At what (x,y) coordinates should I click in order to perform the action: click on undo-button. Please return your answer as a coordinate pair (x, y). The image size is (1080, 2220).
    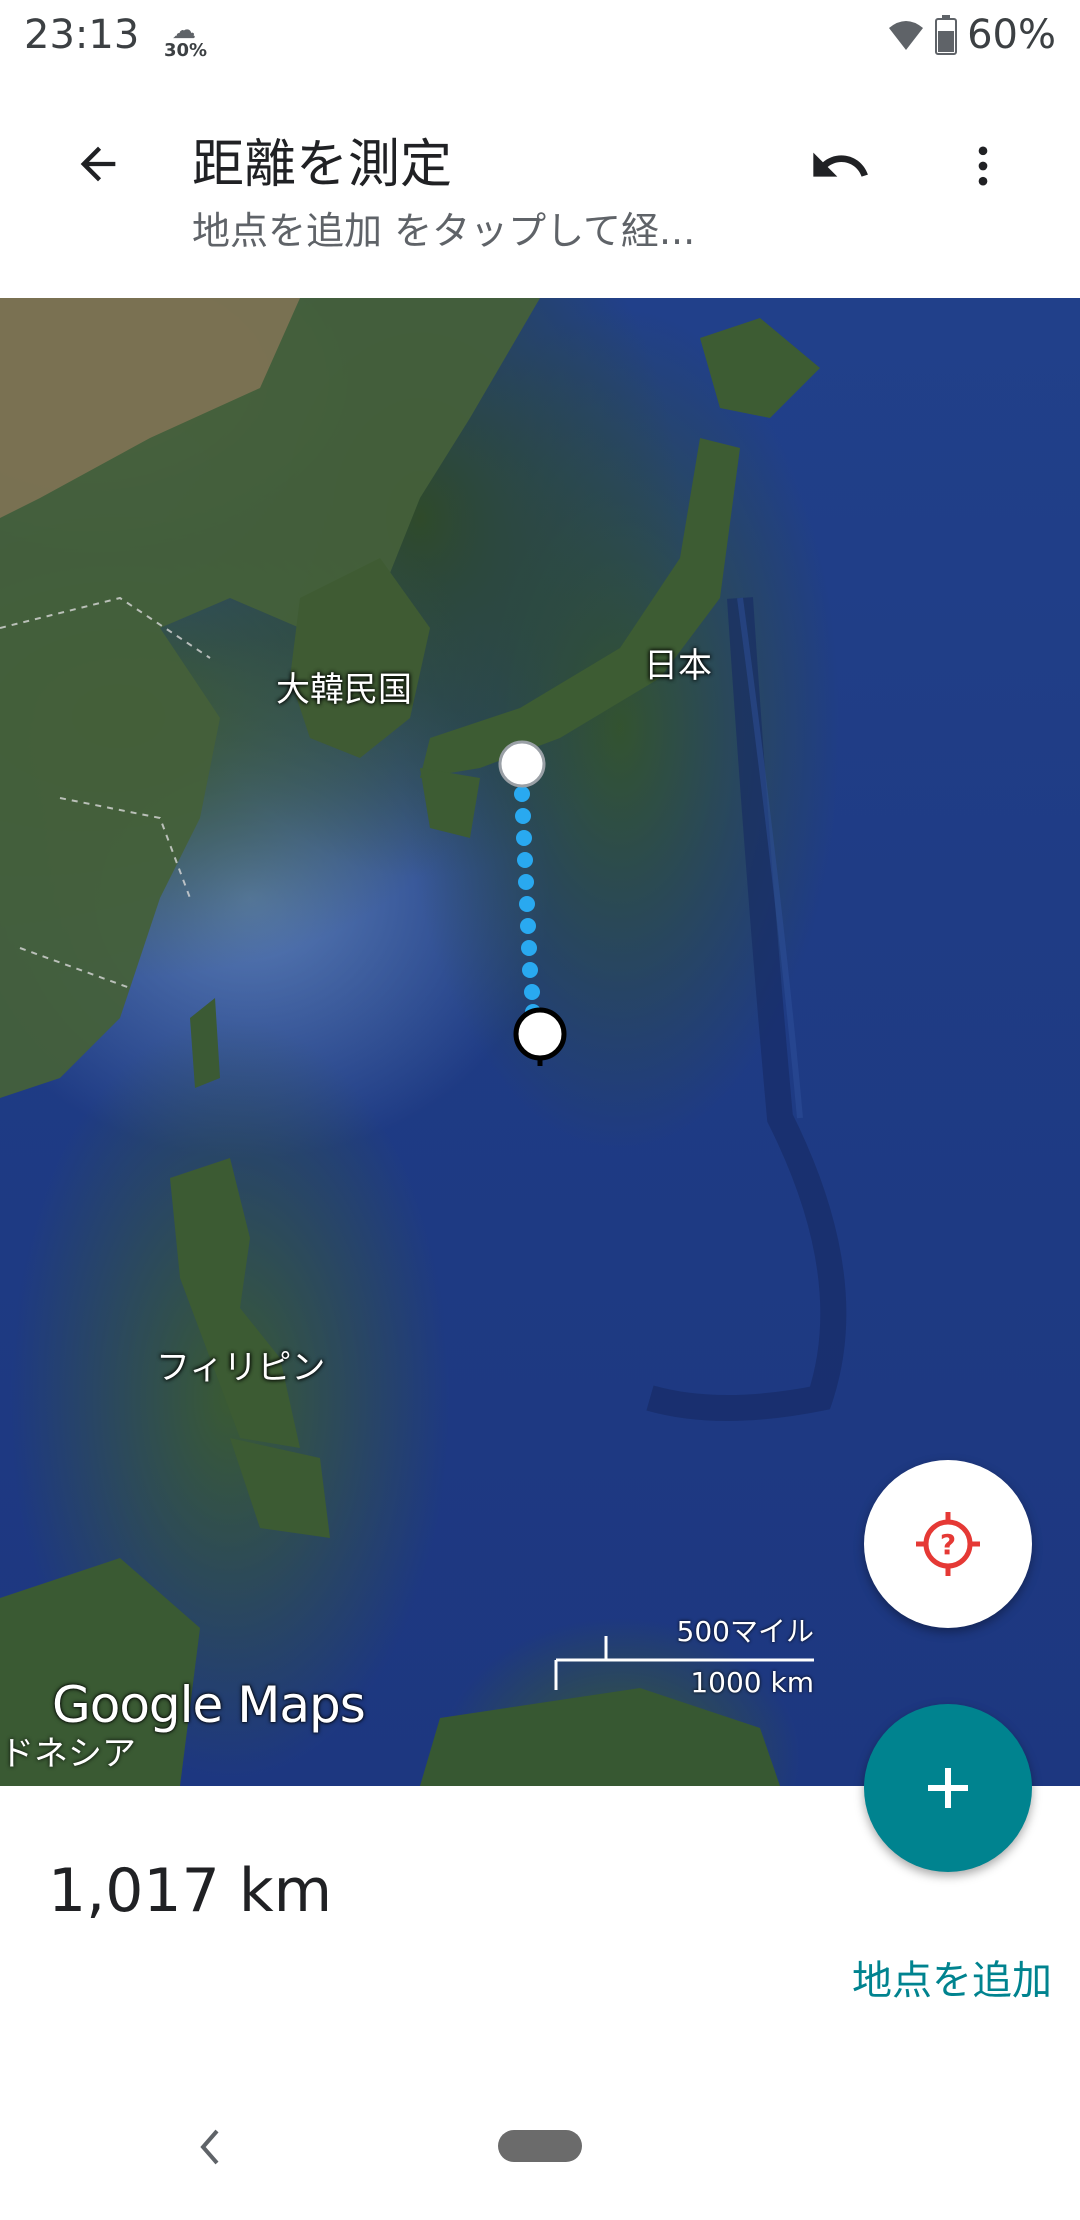
    Looking at the image, I should click on (840, 166).